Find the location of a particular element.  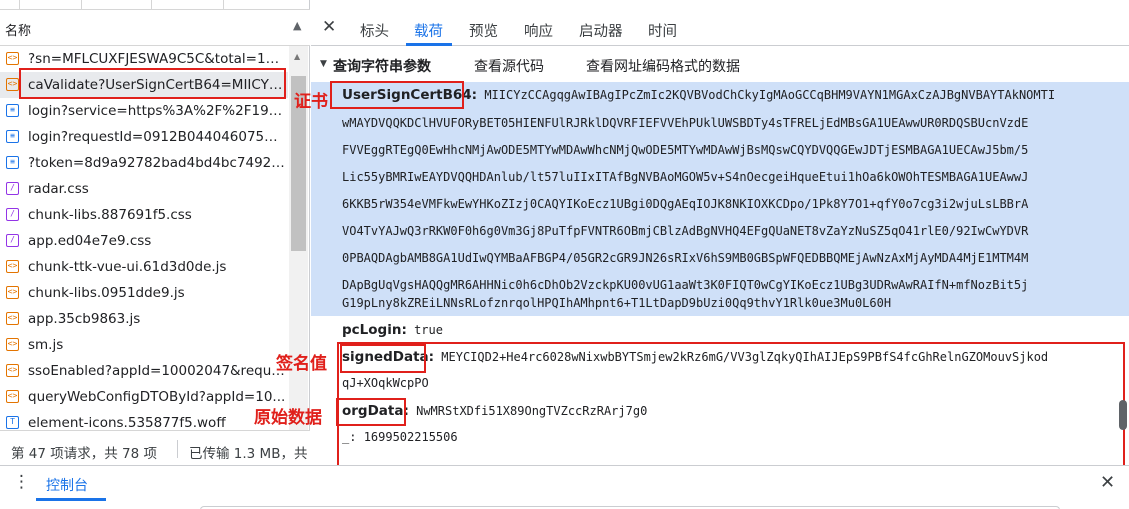

tab-timing: 时间 is located at coordinates (662, 30).